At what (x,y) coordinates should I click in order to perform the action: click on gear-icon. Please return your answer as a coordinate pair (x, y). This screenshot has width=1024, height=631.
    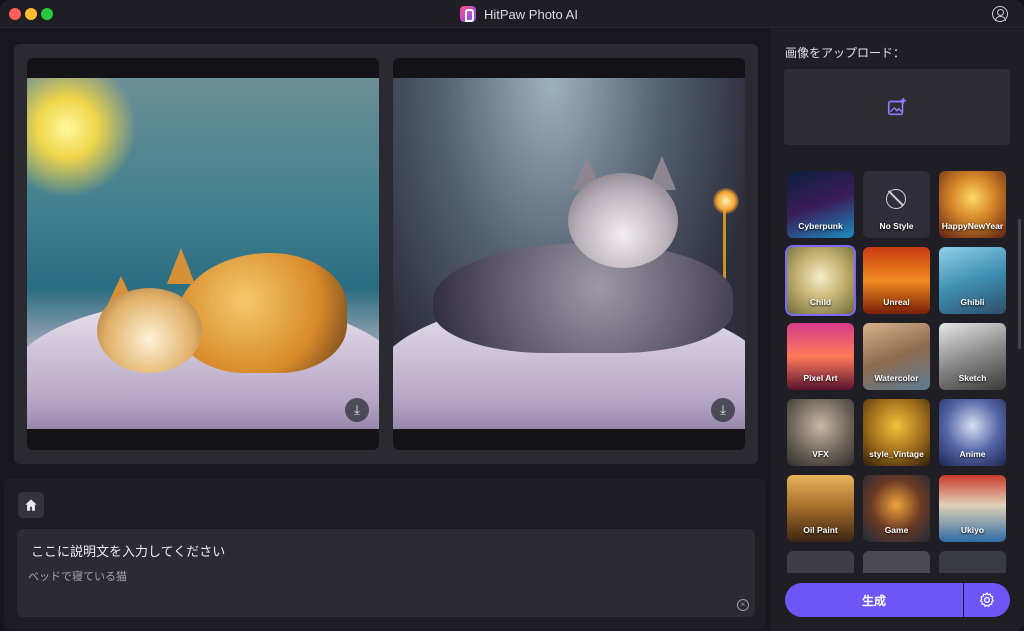
    Looking at the image, I should click on (986, 599).